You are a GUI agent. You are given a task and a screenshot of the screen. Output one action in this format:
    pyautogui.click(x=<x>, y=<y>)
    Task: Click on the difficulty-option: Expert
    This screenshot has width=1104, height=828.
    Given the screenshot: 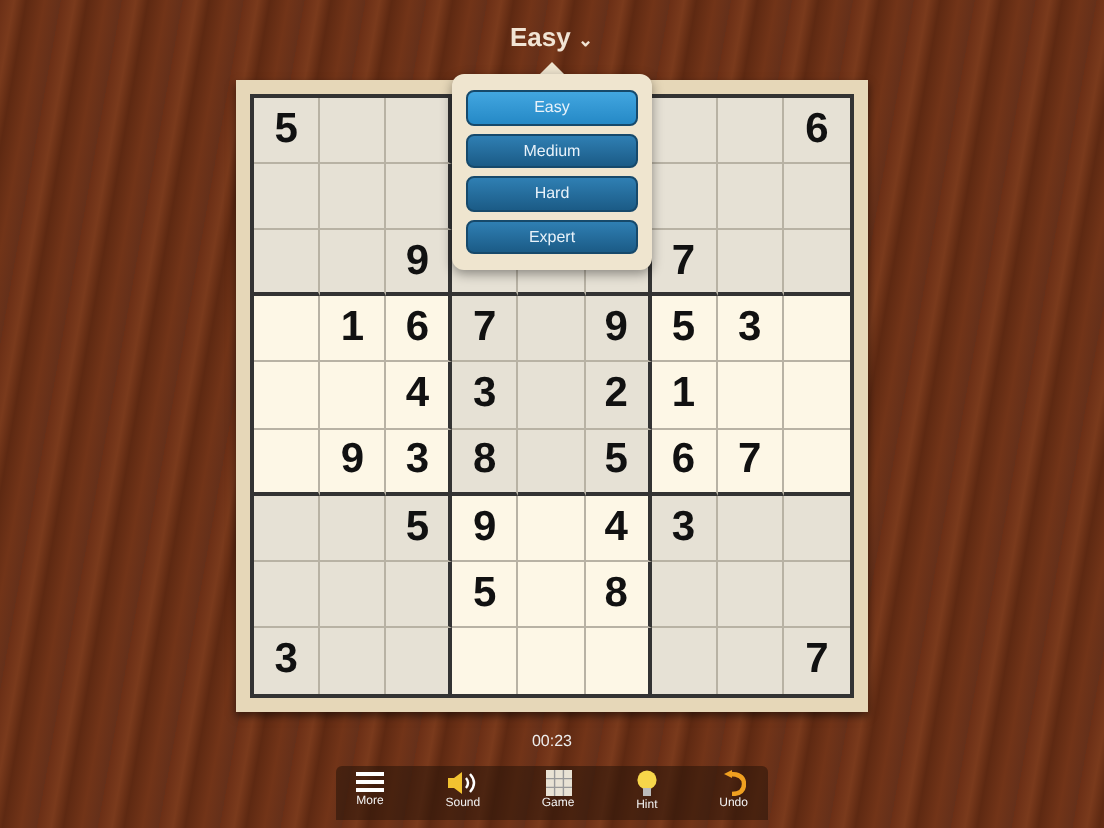 What is the action you would take?
    pyautogui.click(x=552, y=236)
    